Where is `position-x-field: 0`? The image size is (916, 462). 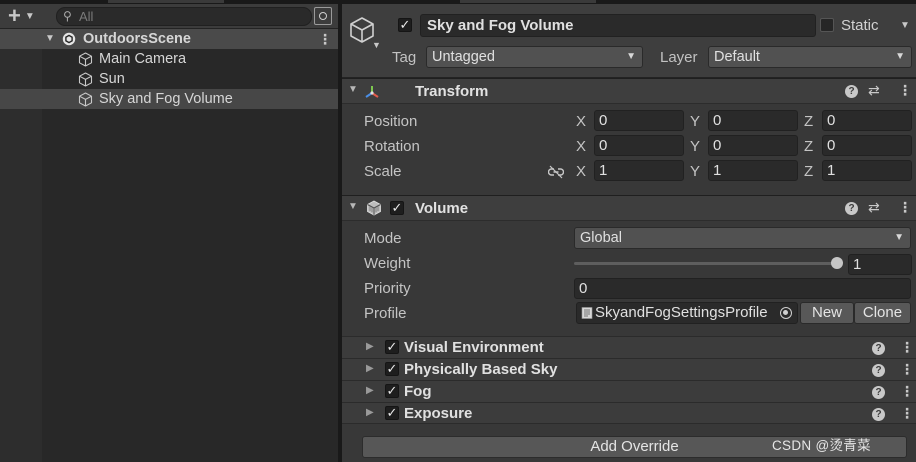
position-x-field: 0 is located at coordinates (639, 120).